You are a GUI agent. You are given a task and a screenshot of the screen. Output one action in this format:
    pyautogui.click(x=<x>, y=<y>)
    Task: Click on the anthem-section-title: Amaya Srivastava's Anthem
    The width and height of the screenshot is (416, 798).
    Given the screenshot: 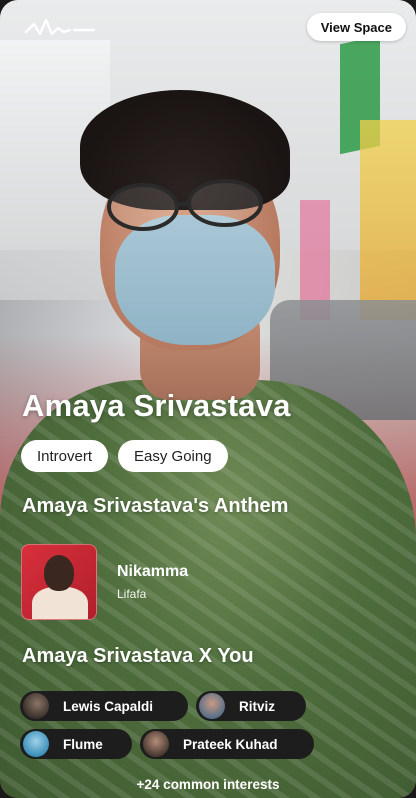 What is the action you would take?
    pyautogui.click(x=155, y=506)
    